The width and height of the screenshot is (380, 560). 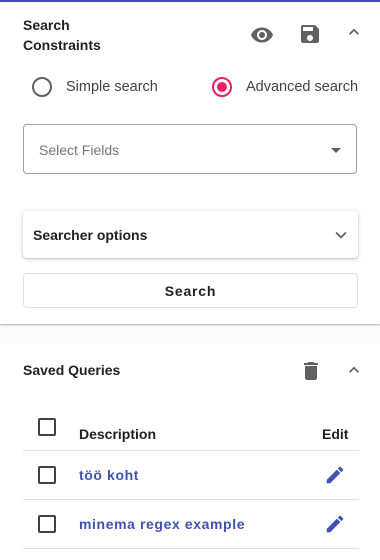 What do you see at coordinates (47, 427) in the screenshot?
I see `select-all-checkbox` at bounding box center [47, 427].